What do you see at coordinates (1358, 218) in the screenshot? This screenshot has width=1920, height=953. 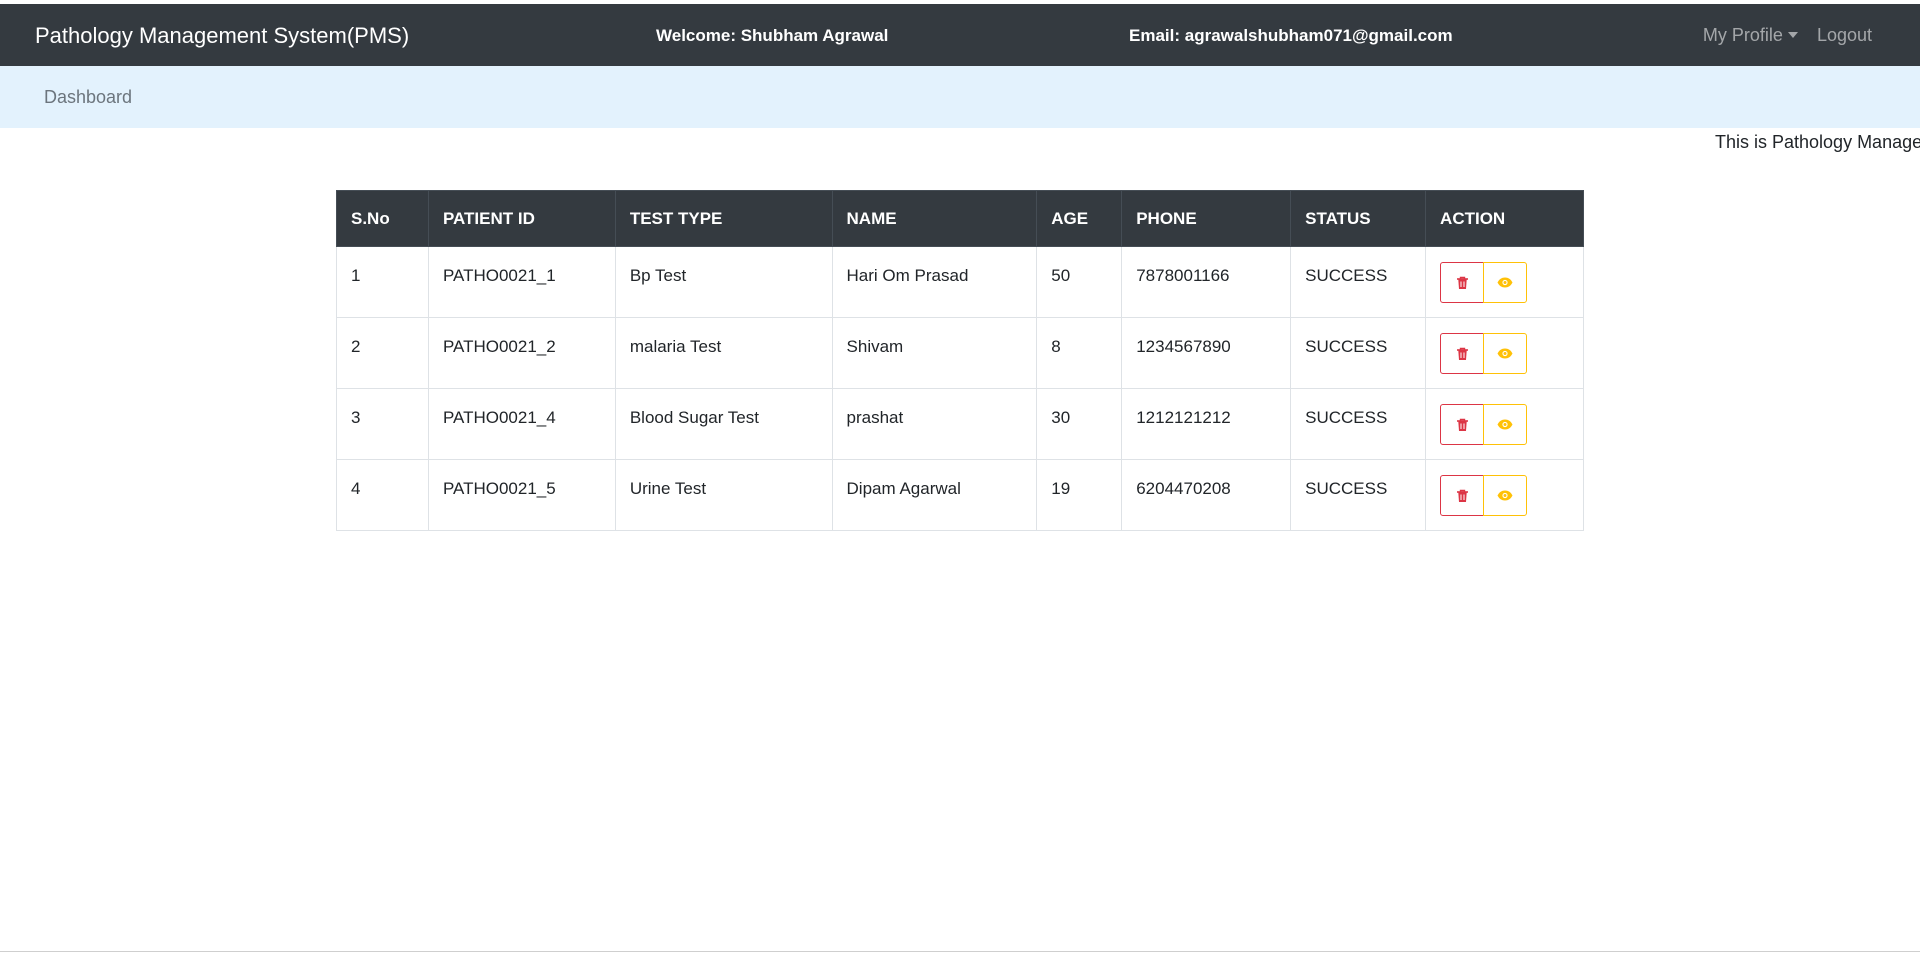 I see `header-status: STATUS` at bounding box center [1358, 218].